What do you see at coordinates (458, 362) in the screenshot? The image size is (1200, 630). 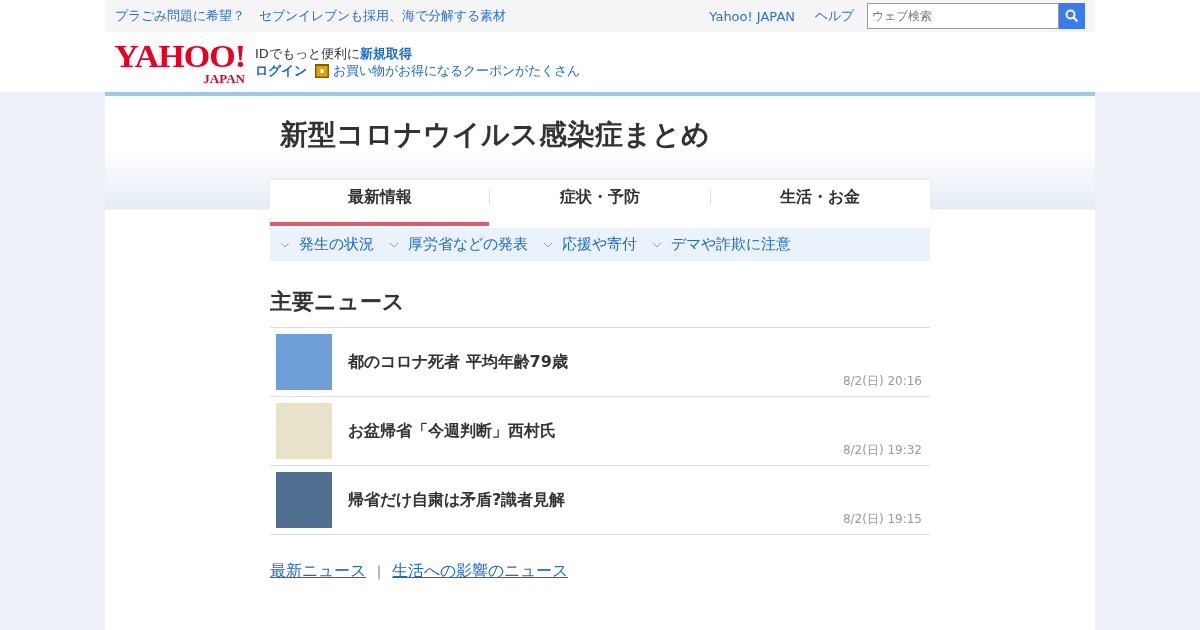 I see `news-headline-link: 都のコロナ死者 平均年齢79歳` at bounding box center [458, 362].